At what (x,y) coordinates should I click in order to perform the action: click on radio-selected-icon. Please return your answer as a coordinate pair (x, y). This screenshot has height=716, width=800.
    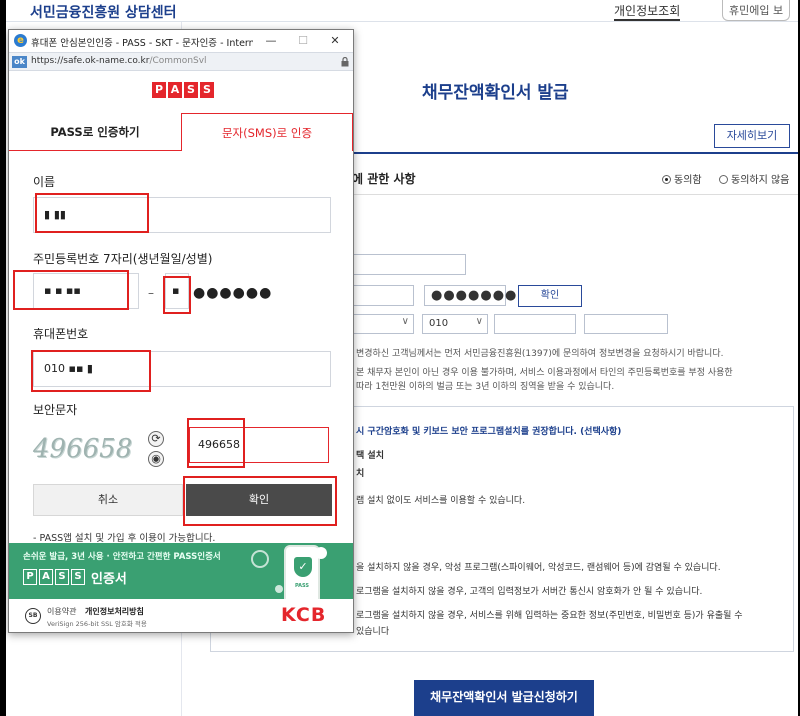
    Looking at the image, I should click on (666, 179).